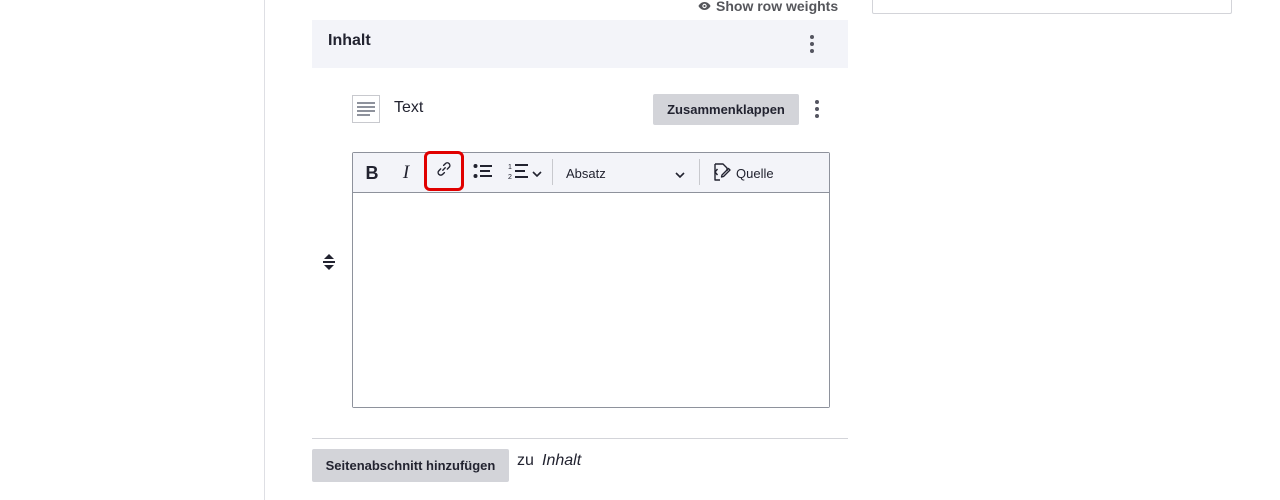 This screenshot has width=1280, height=500. Describe the element at coordinates (1052, 7) in the screenshot. I see `side-card` at that location.